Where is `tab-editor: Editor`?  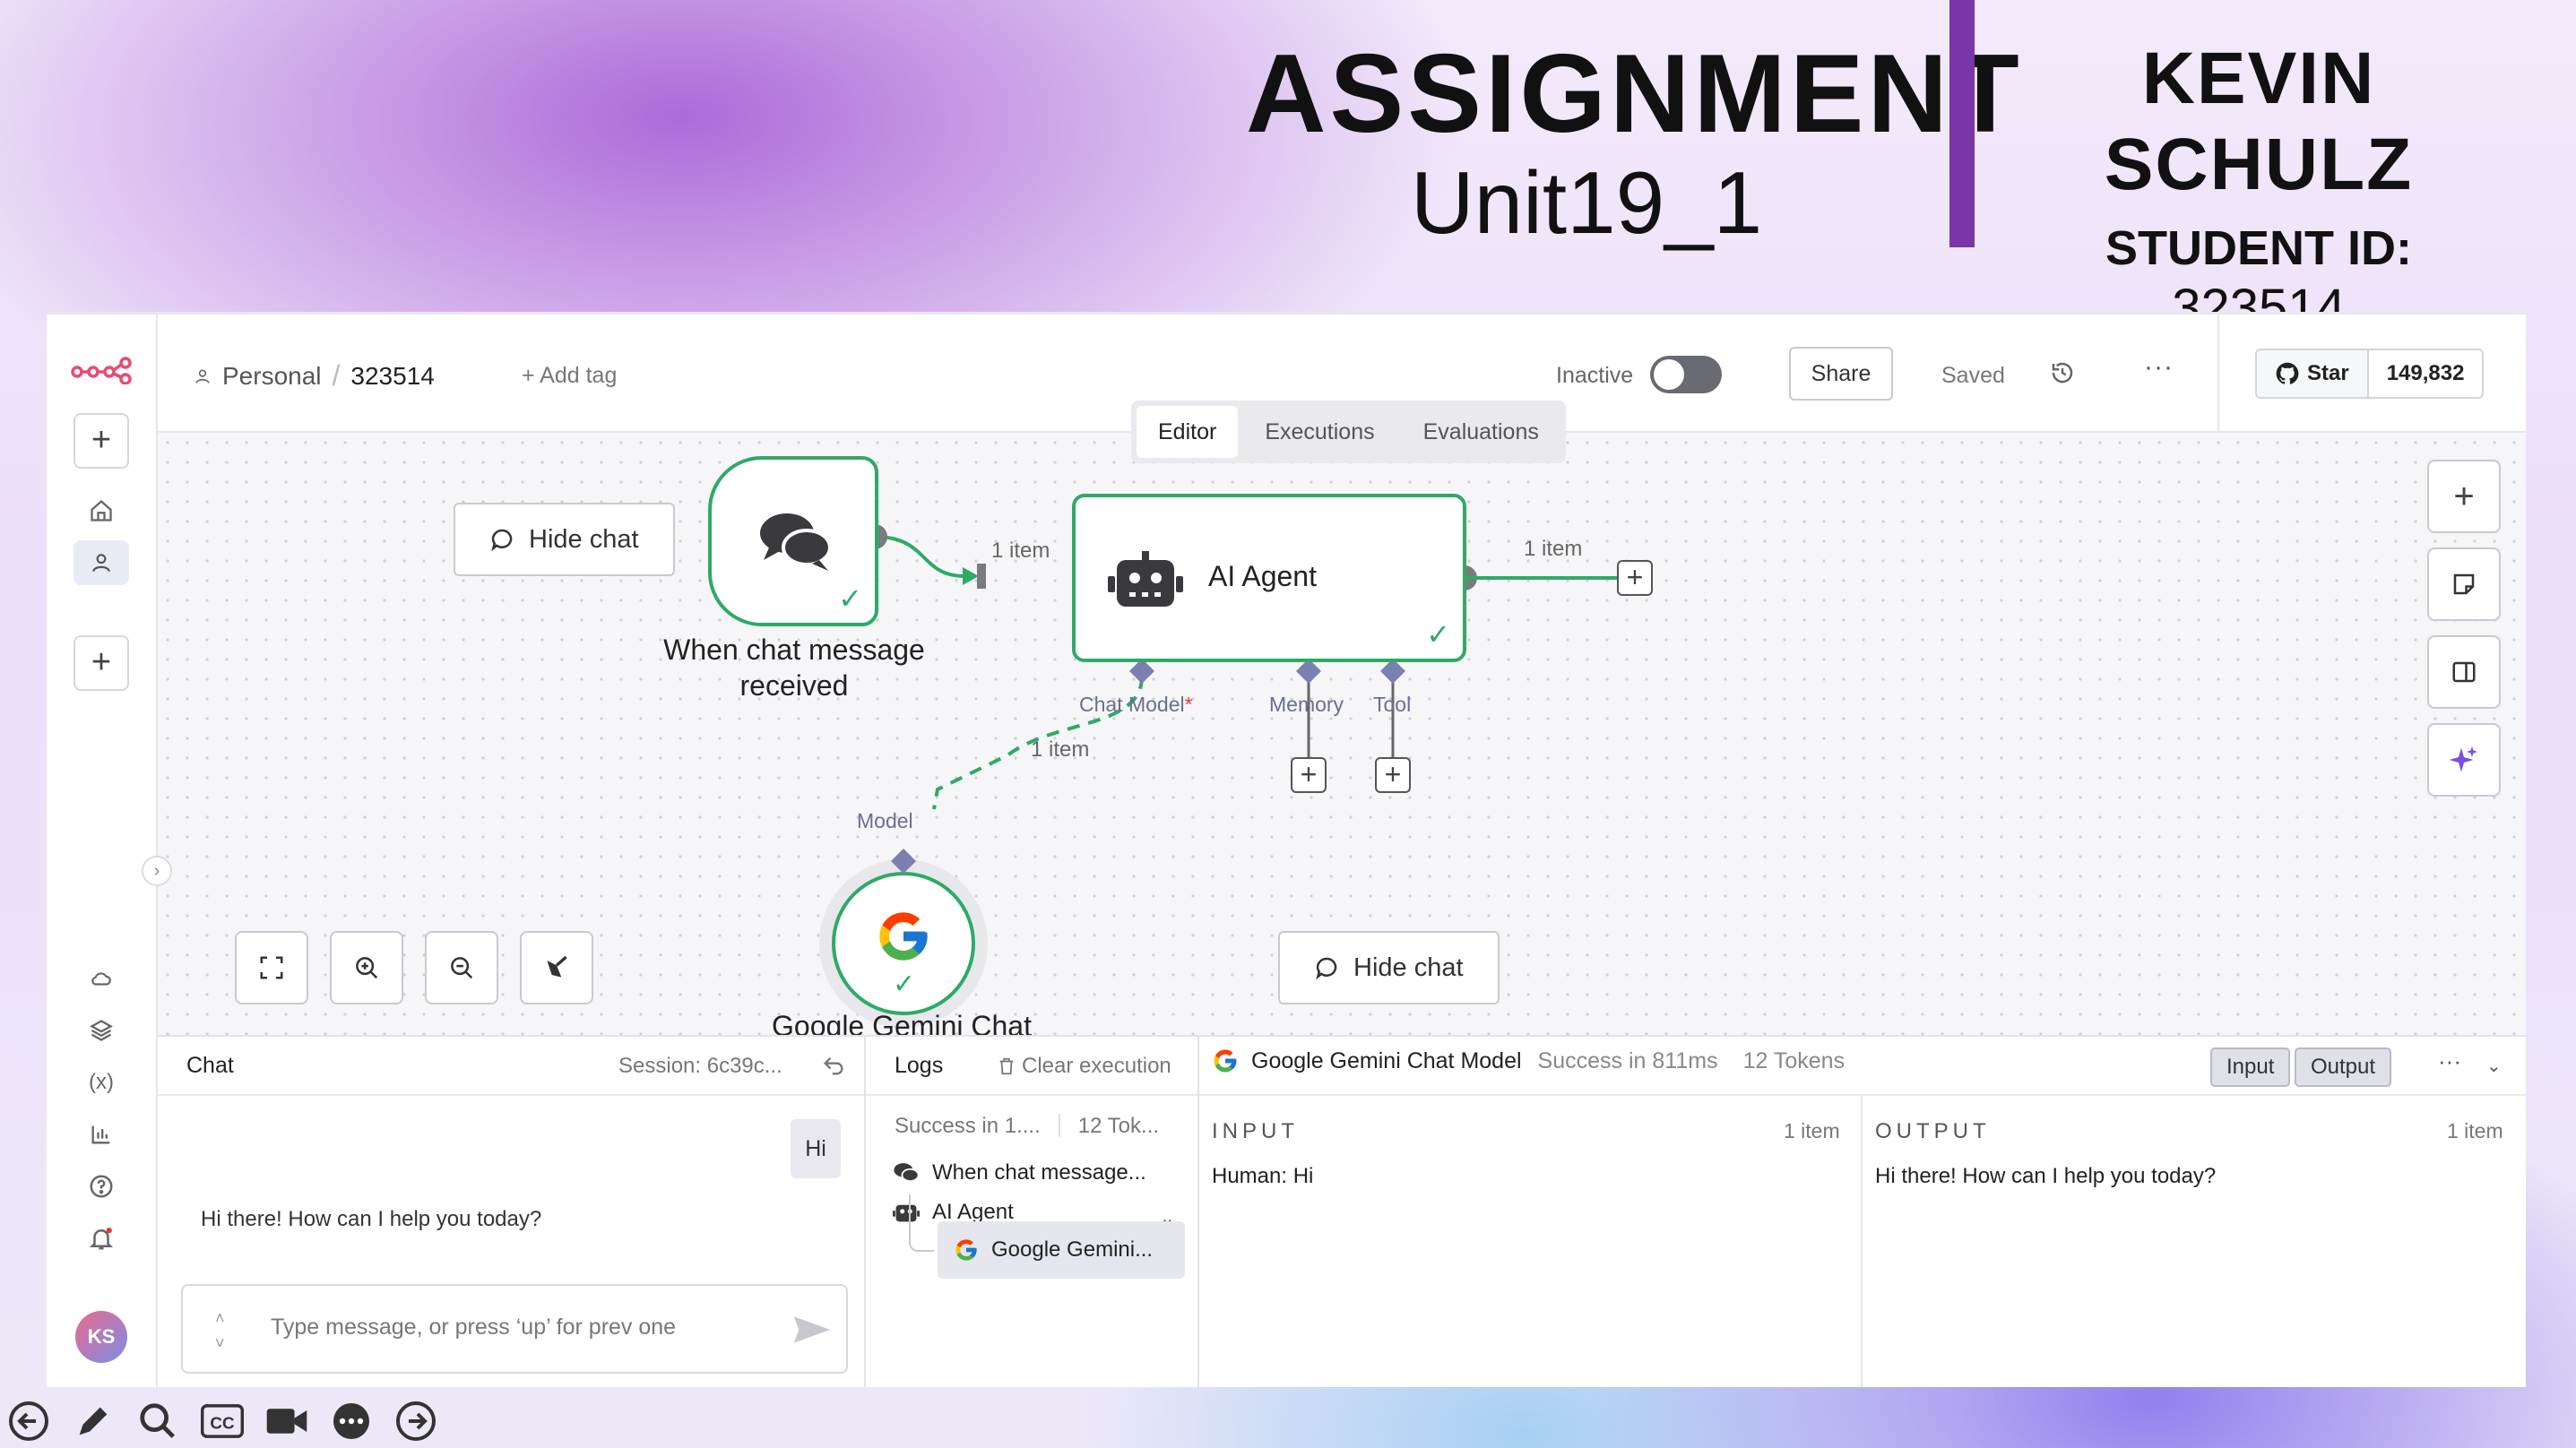 tab-editor: Editor is located at coordinates (1188, 432).